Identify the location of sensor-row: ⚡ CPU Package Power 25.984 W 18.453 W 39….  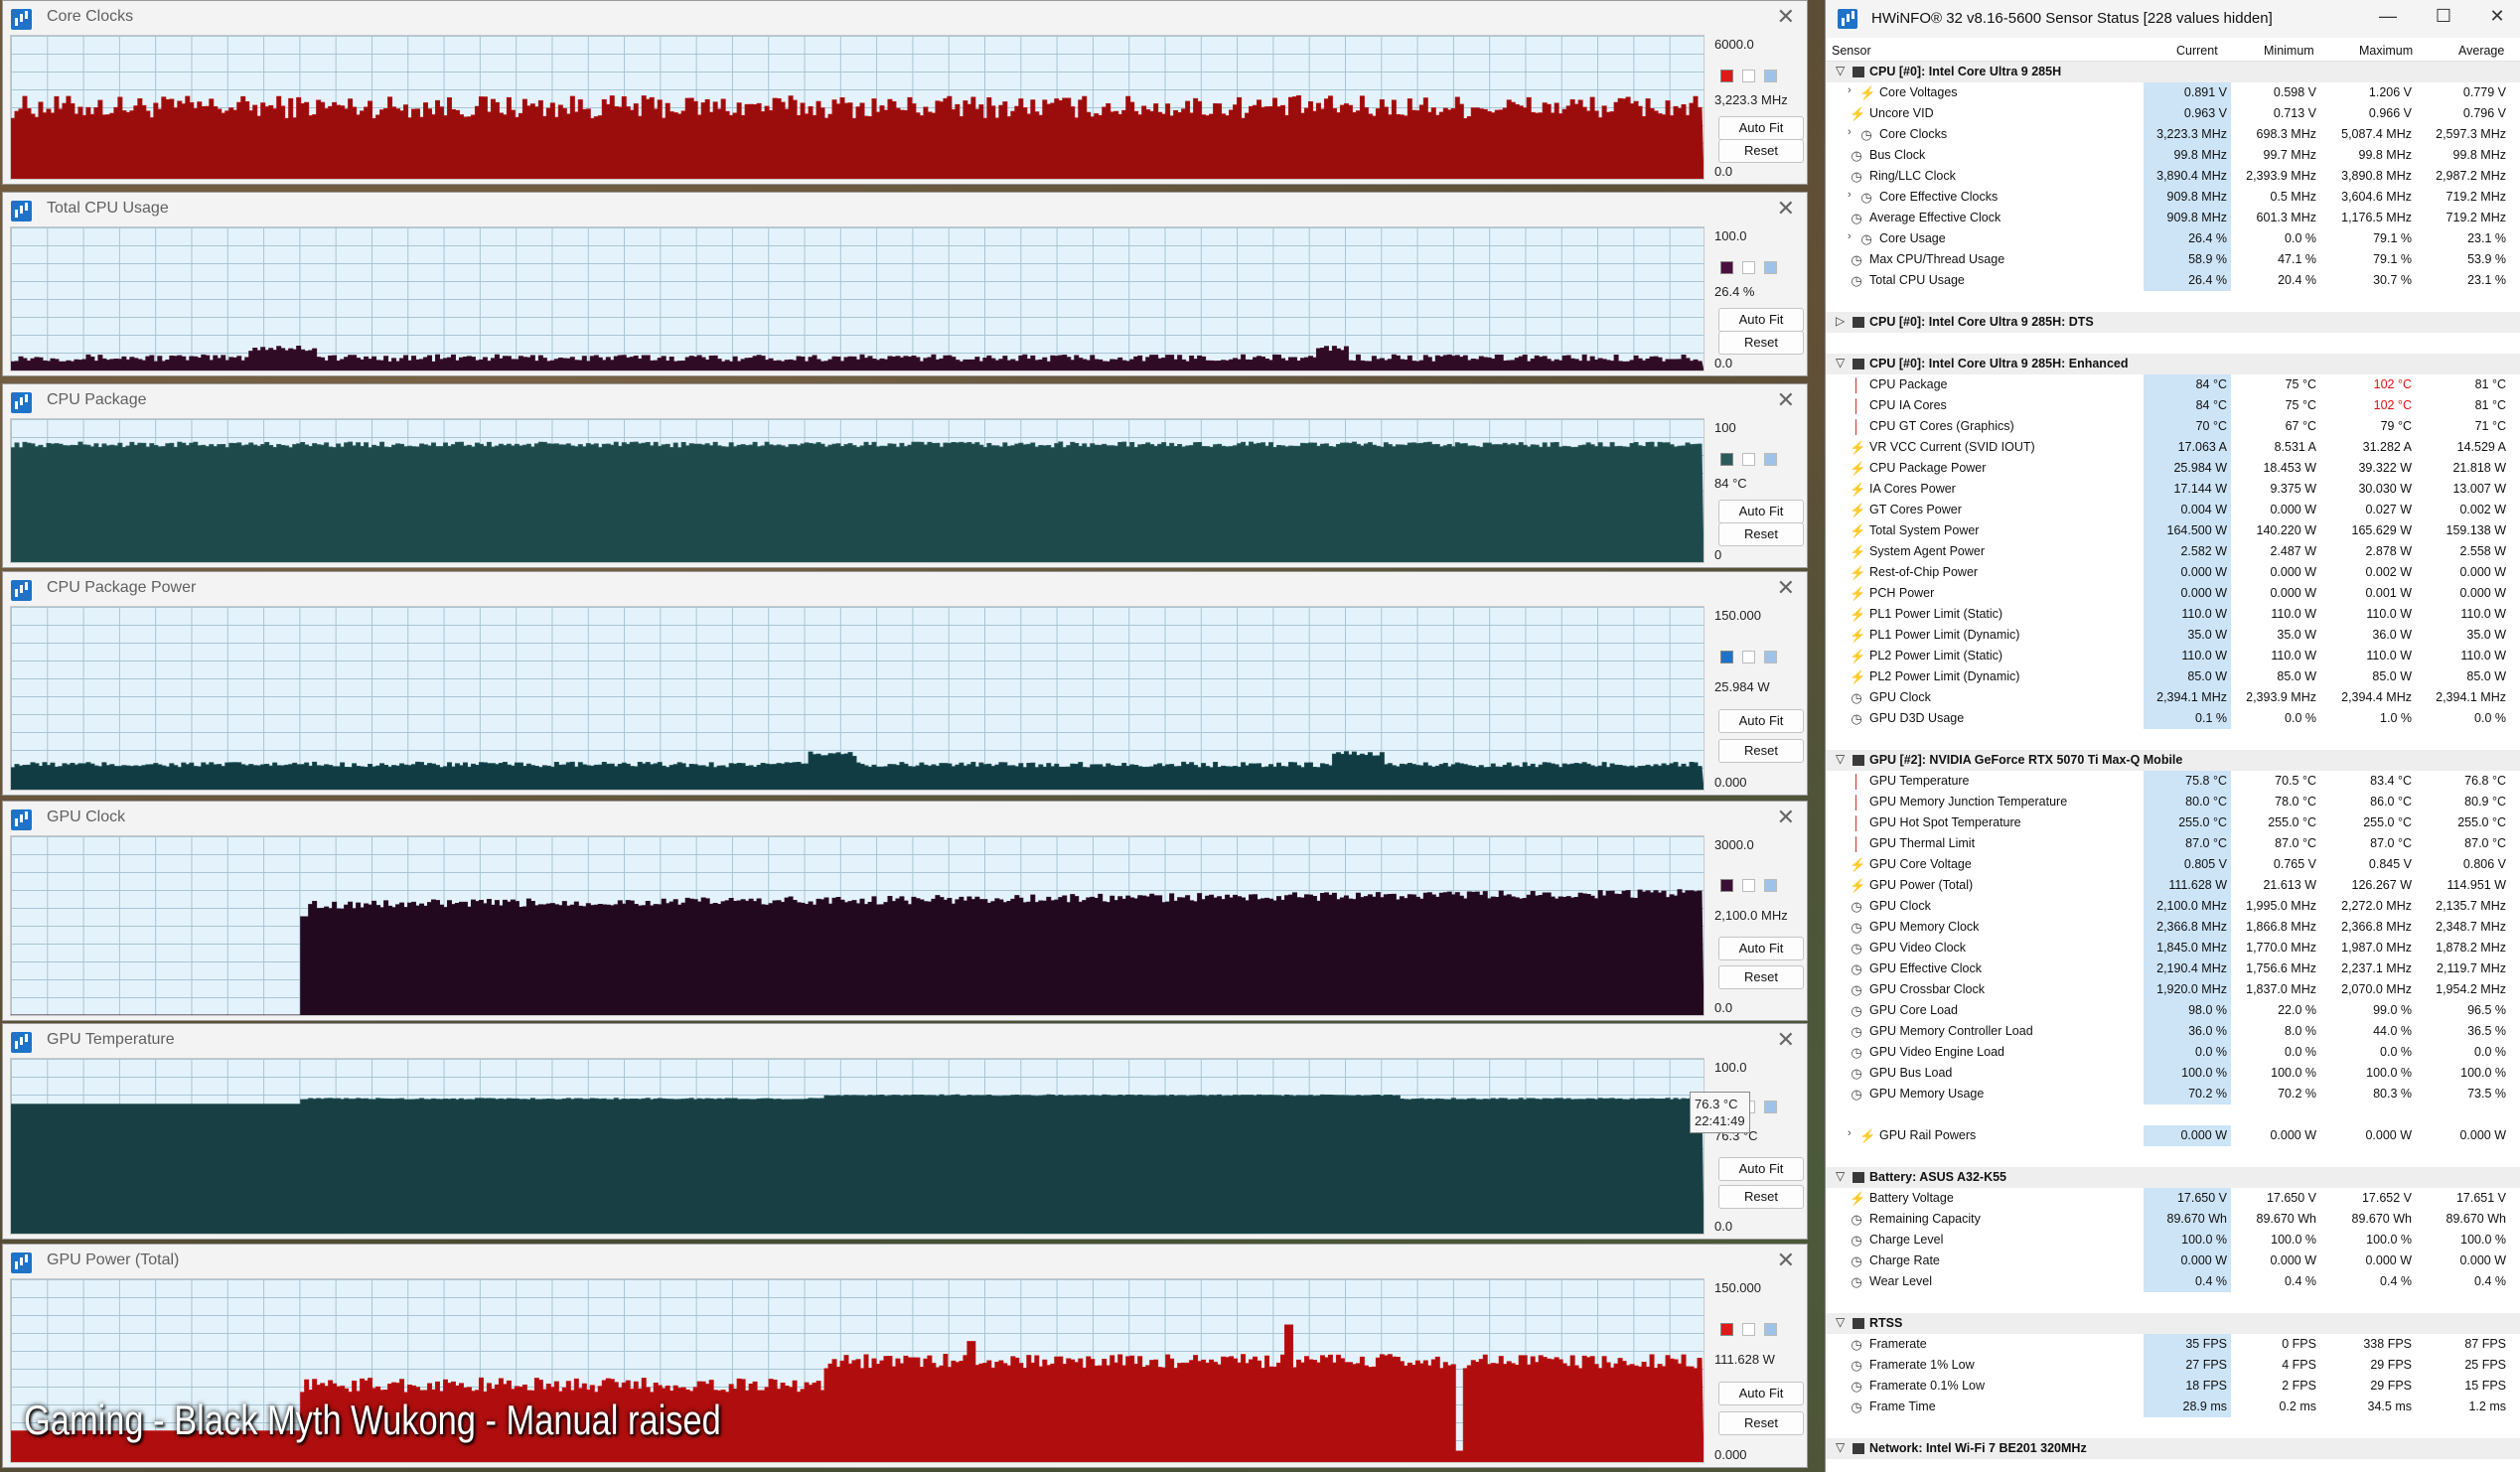
(2173, 469).